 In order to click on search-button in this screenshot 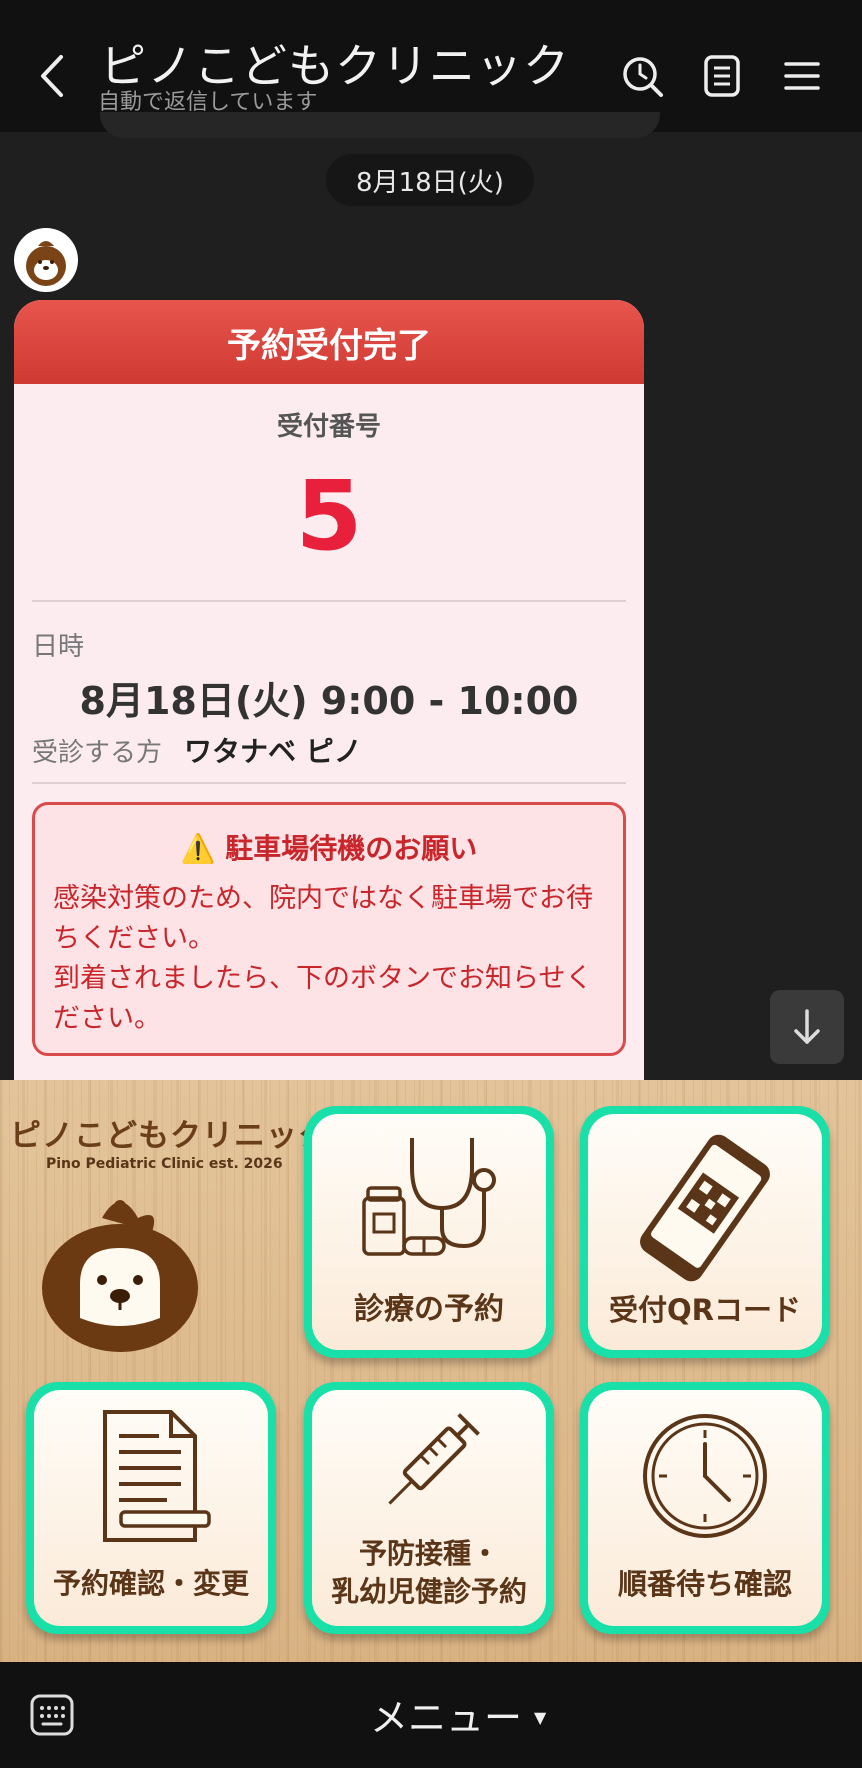, I will do `click(642, 76)`.